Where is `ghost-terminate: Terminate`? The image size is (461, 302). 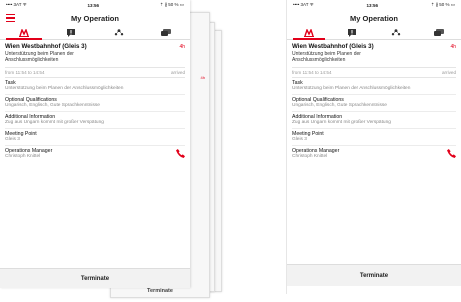 ghost-terminate: Terminate is located at coordinates (160, 291).